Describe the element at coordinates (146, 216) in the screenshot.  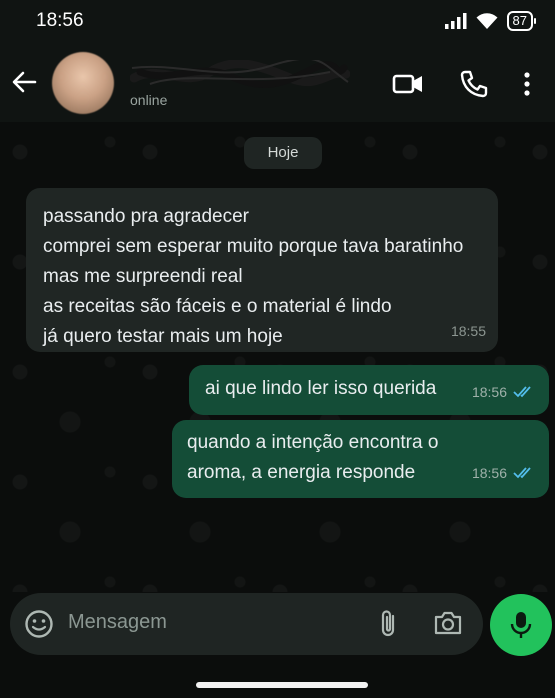
I see `message-line: passando pra agradecer` at that location.